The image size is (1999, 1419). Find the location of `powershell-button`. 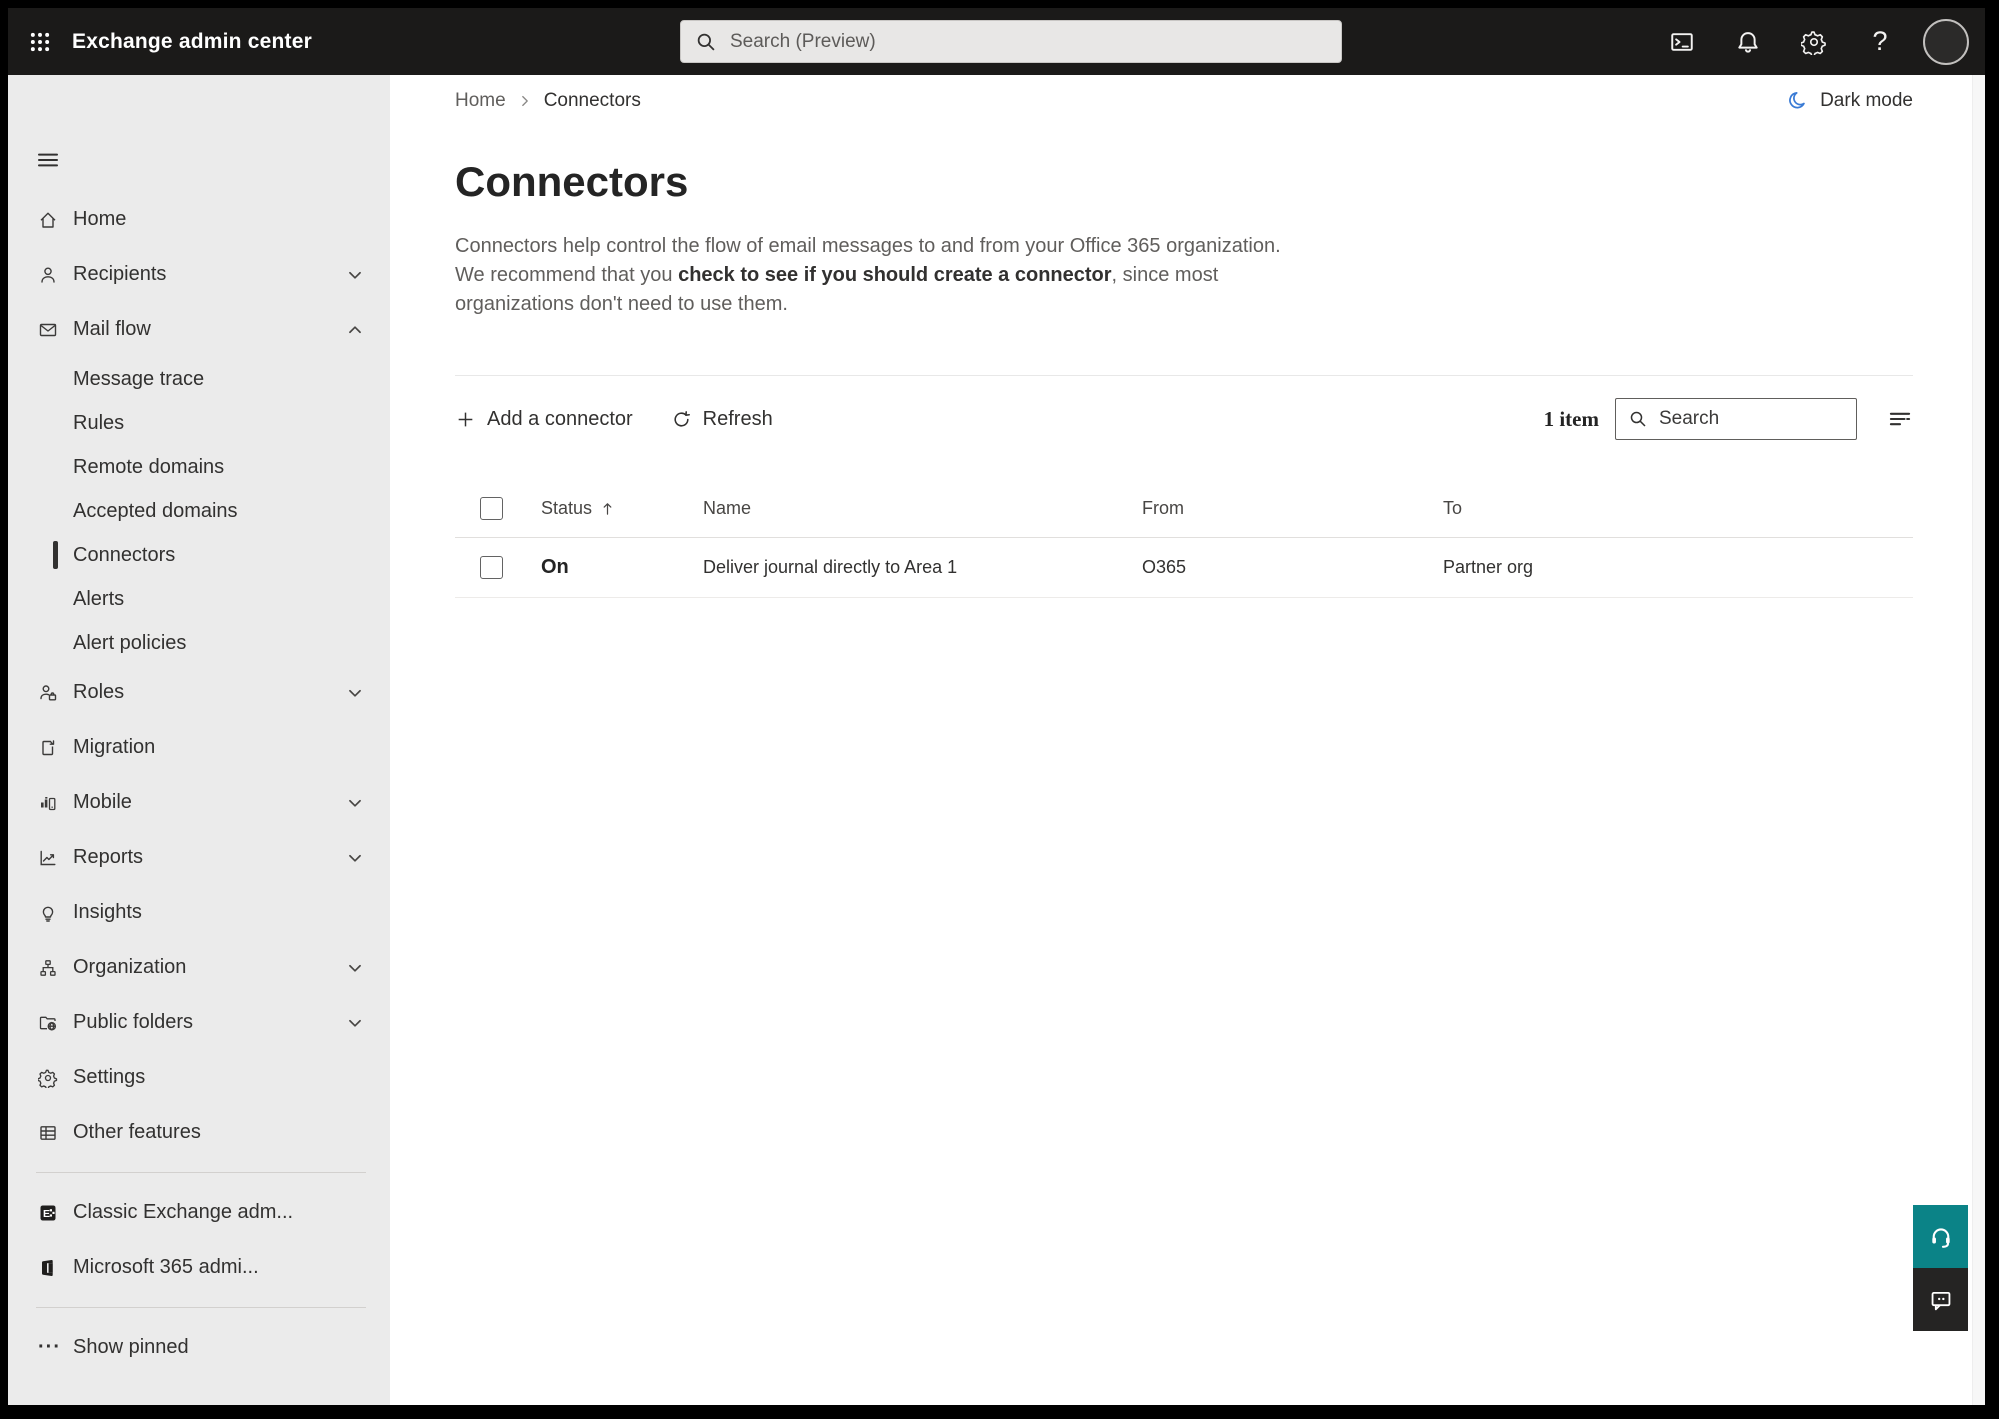

powershell-button is located at coordinates (1682, 41).